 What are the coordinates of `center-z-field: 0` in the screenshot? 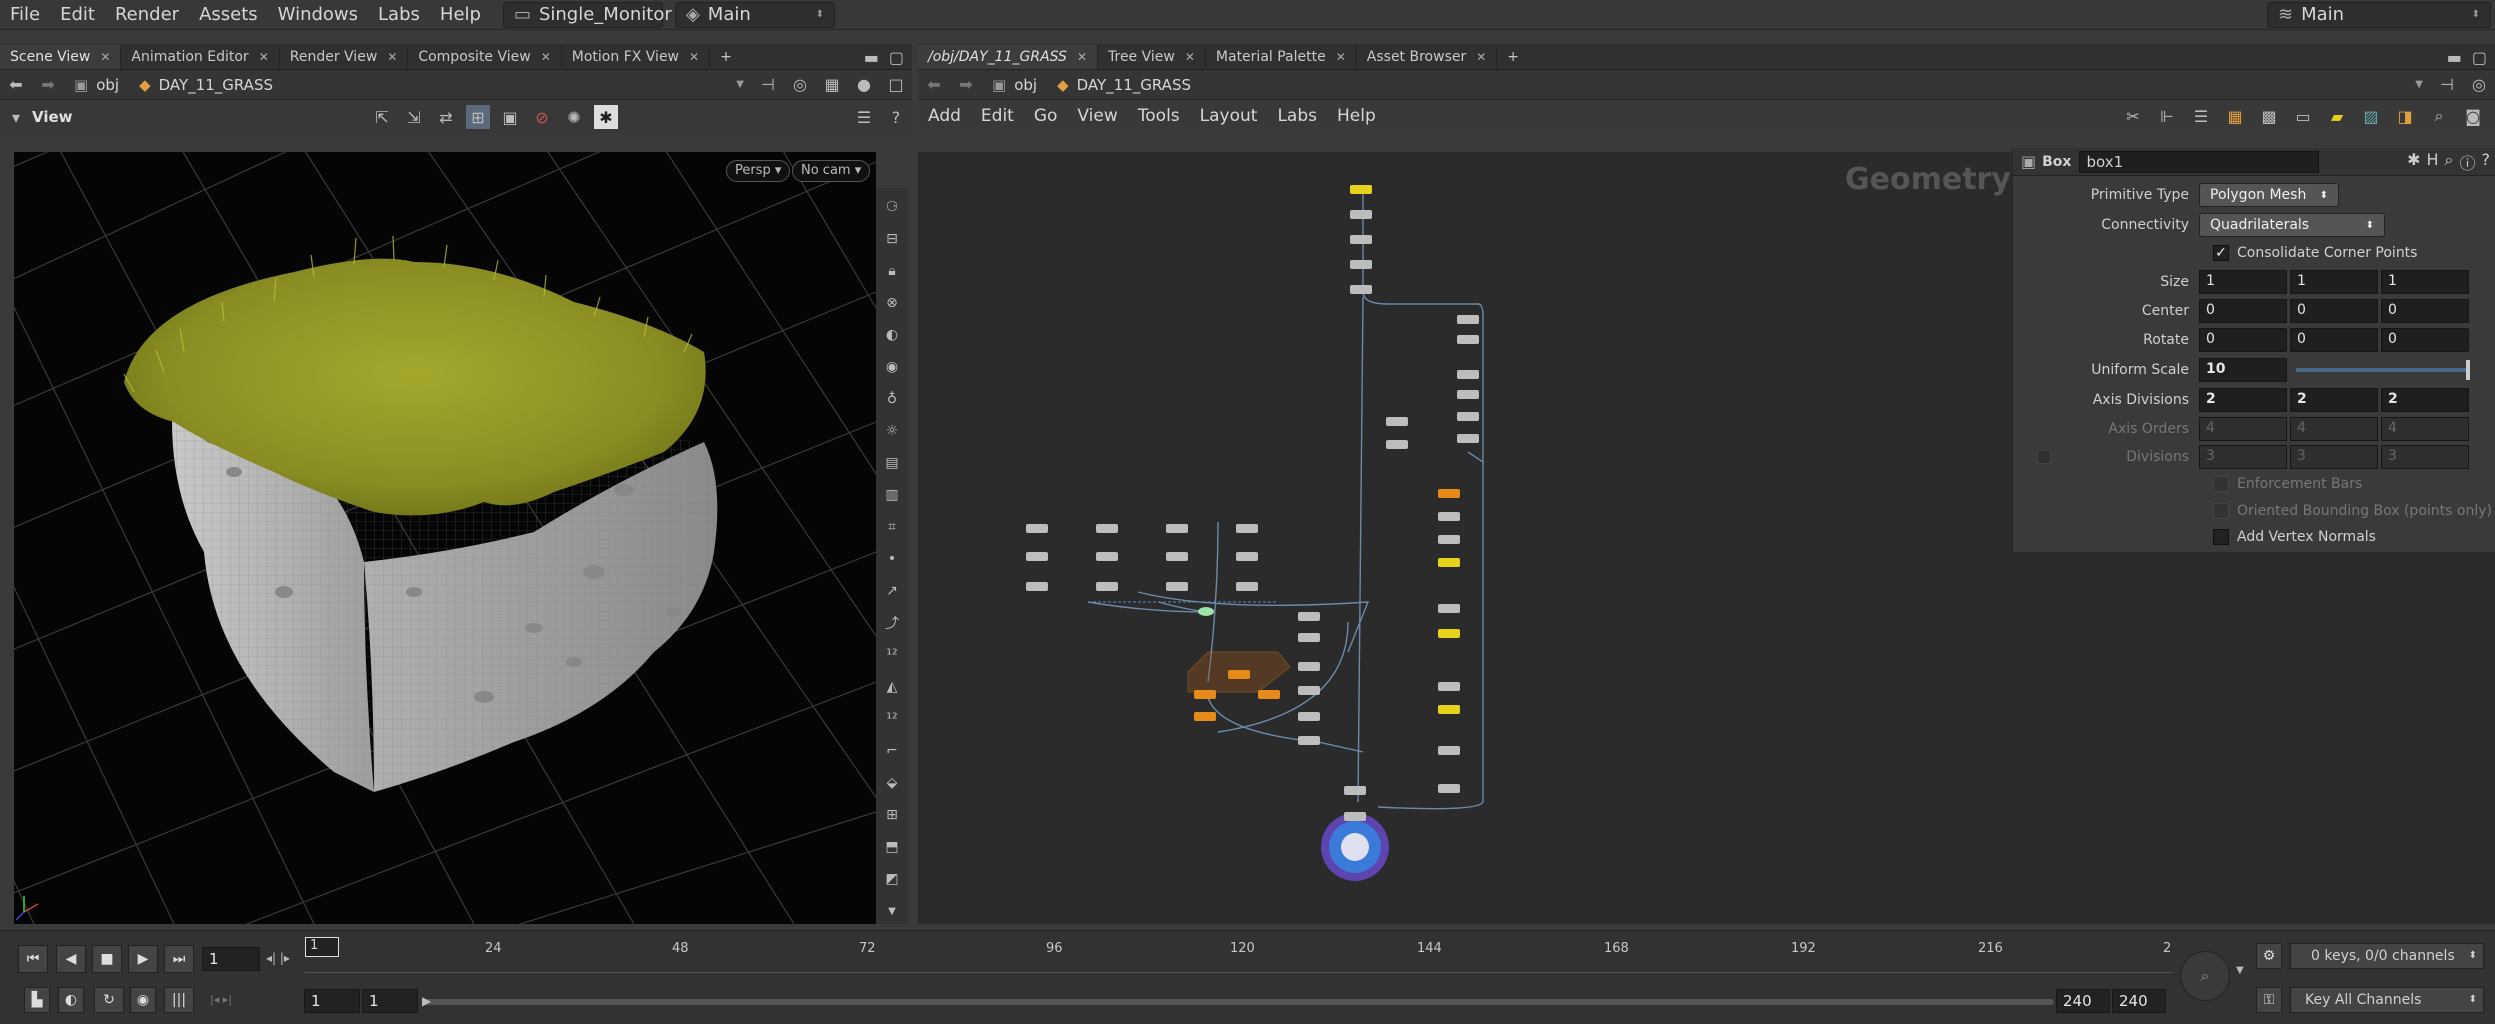 It's located at (2425, 311).